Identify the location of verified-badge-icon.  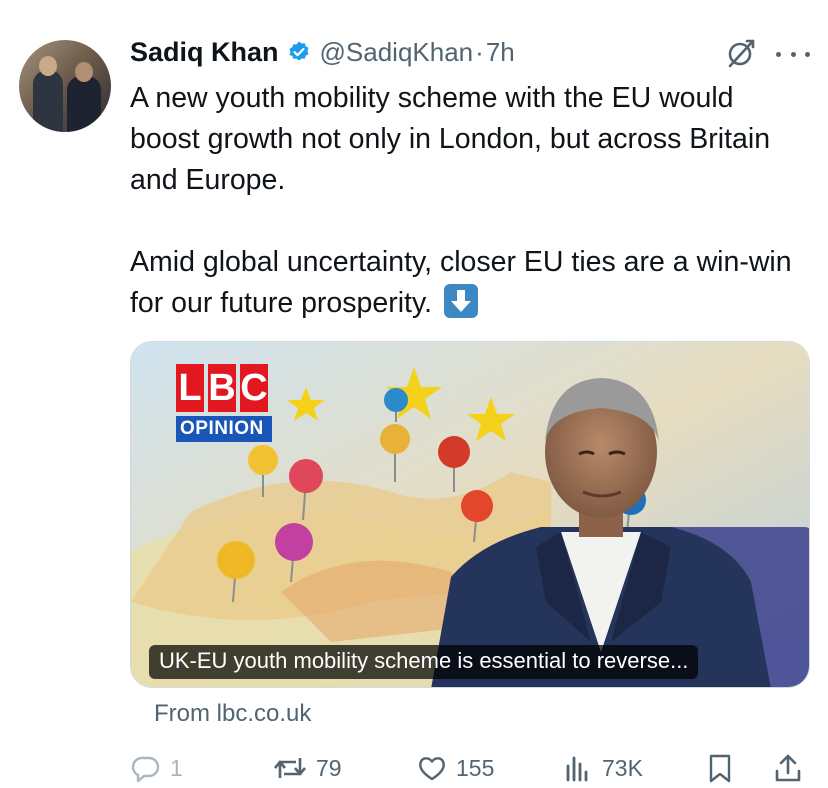
(299, 51).